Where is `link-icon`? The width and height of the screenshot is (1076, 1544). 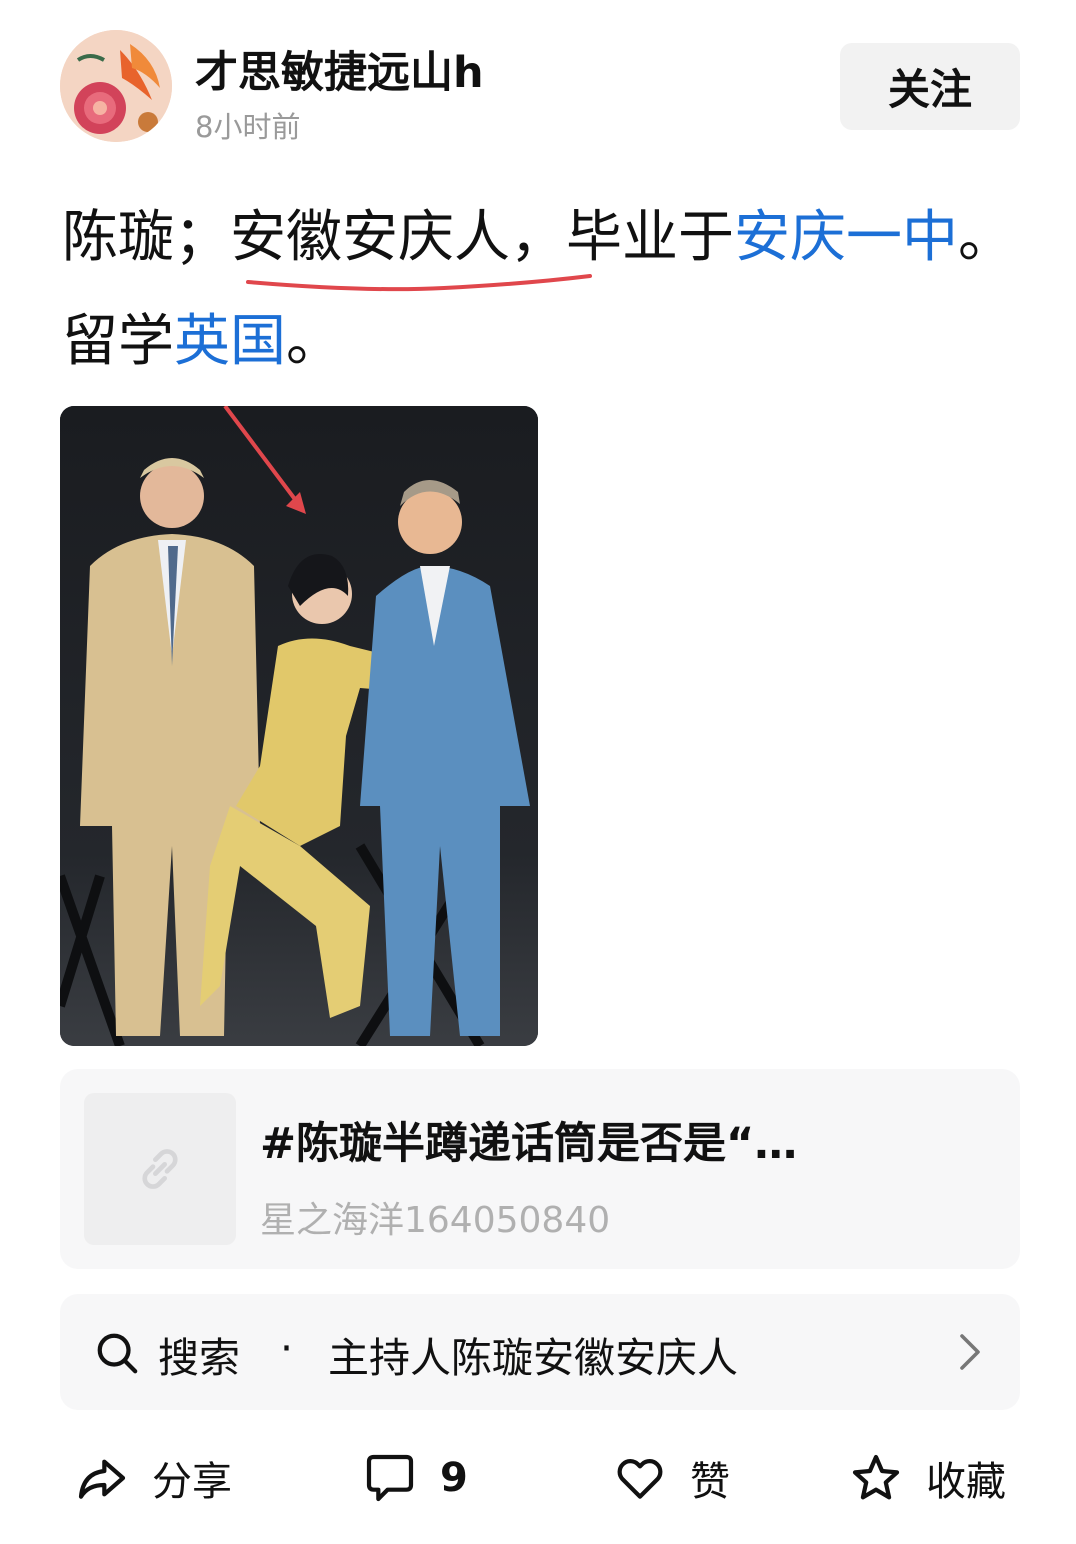
link-icon is located at coordinates (160, 1169).